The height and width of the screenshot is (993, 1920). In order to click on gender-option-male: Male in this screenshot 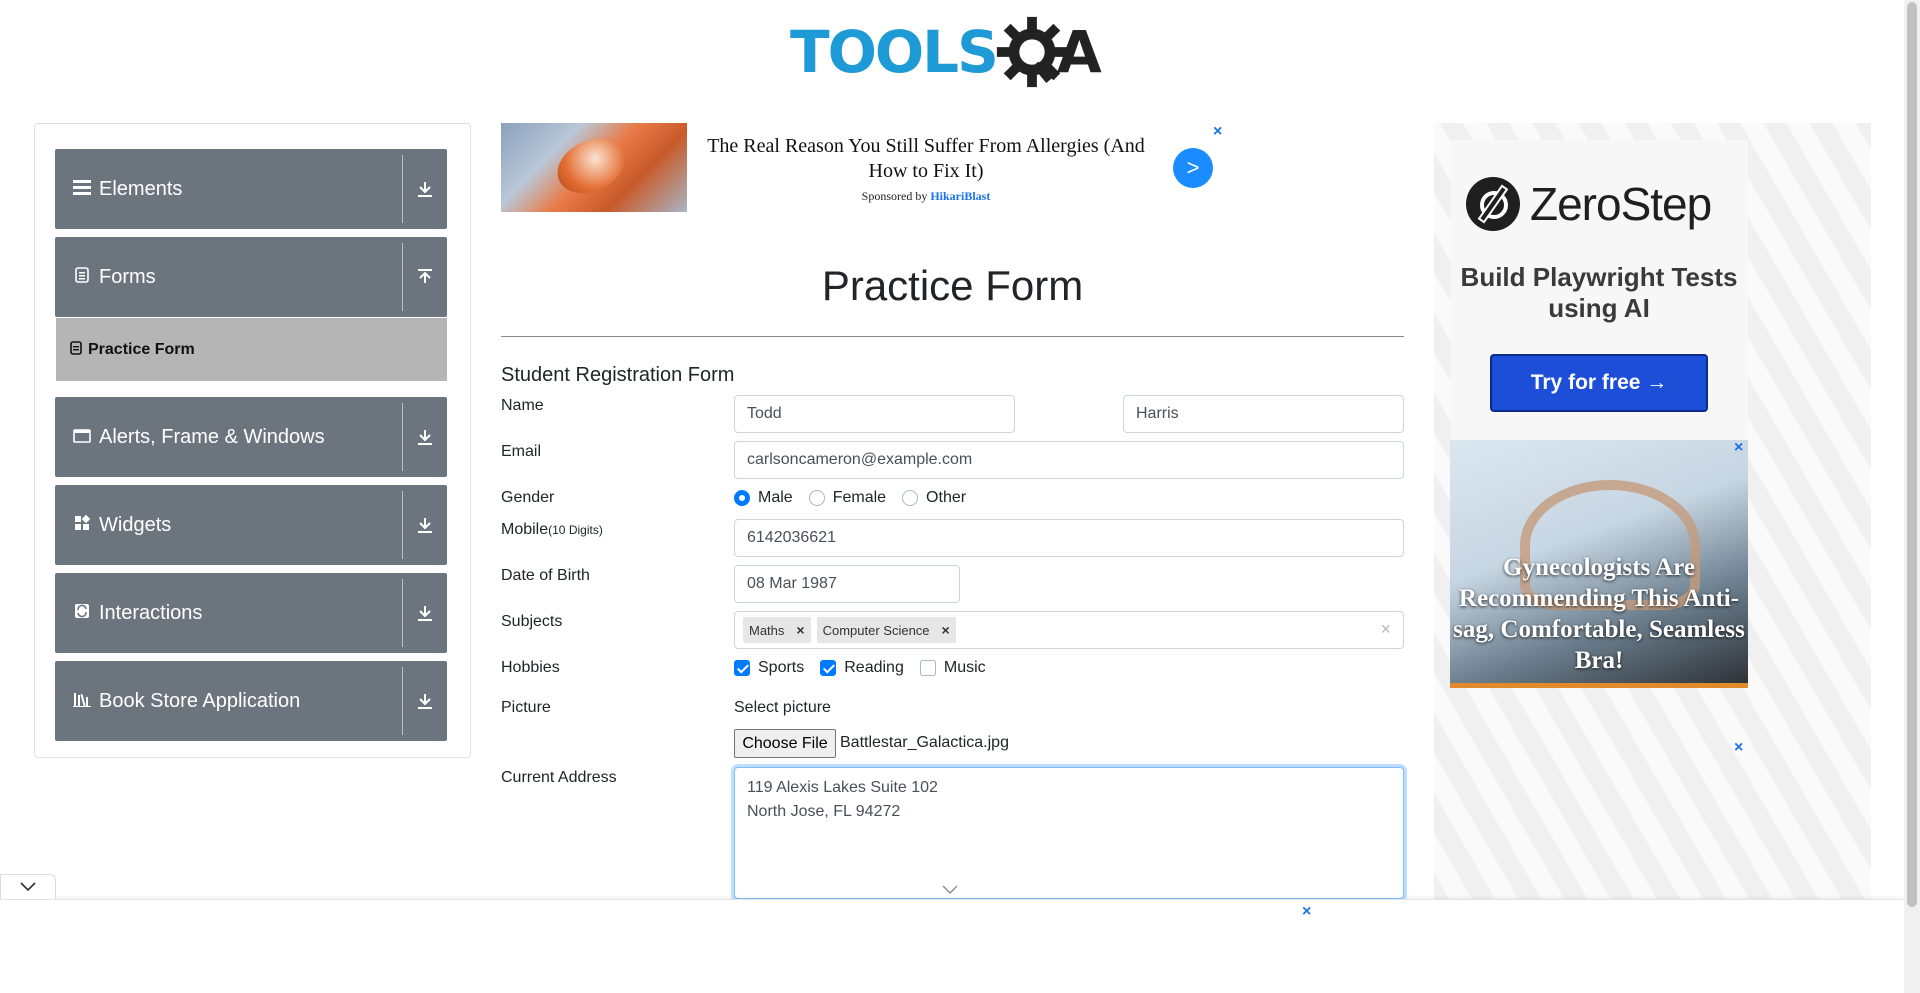, I will do `click(763, 498)`.